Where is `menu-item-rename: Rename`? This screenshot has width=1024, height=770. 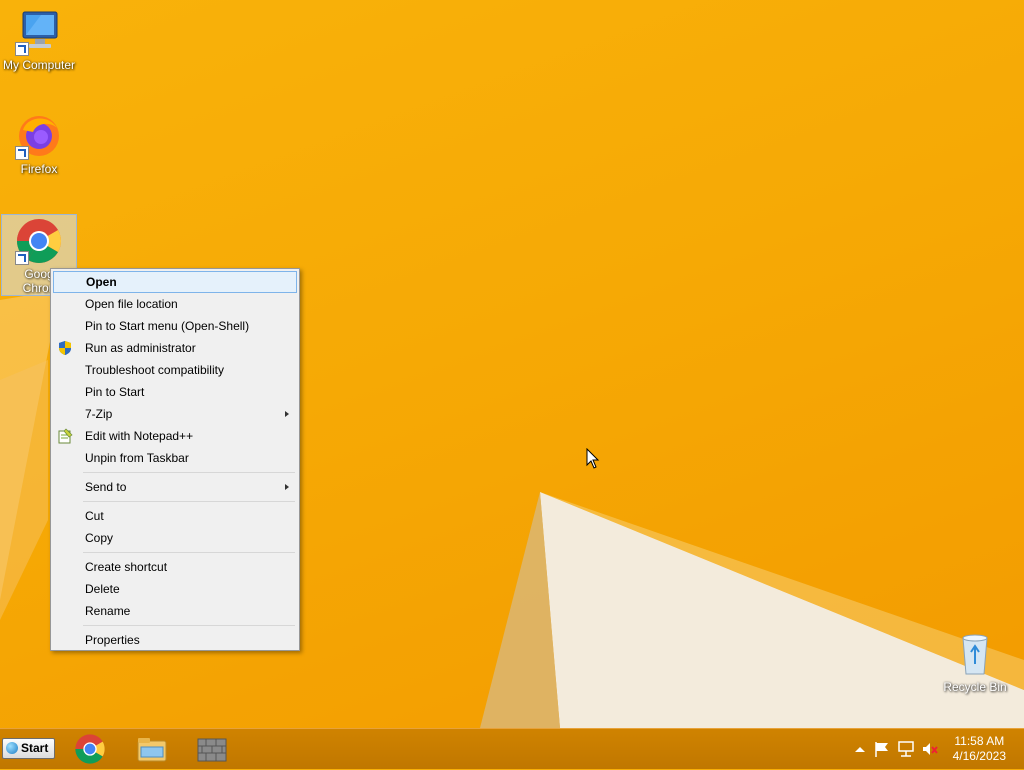 menu-item-rename: Rename is located at coordinates (175, 611).